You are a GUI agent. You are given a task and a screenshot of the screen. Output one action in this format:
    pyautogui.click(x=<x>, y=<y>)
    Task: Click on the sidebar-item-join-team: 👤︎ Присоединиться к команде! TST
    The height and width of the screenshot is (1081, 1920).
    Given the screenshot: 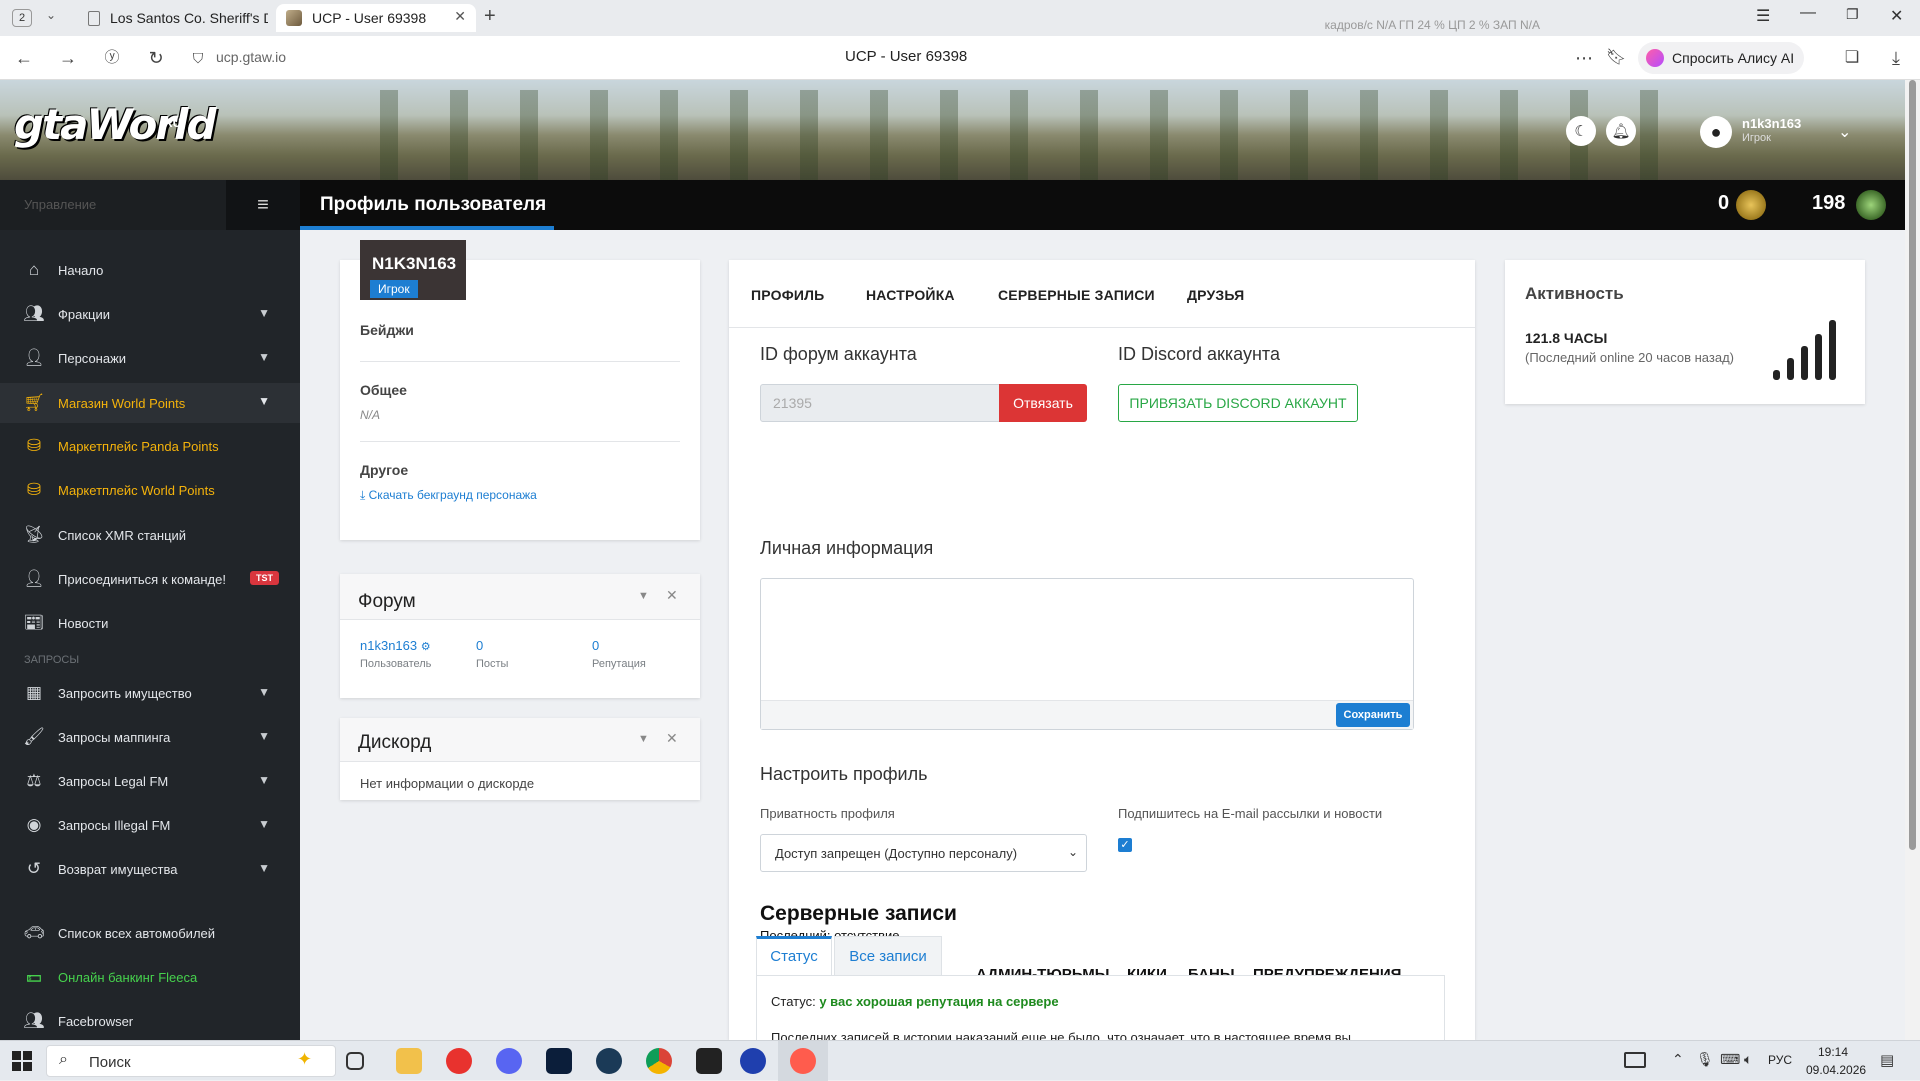 What is the action you would take?
    pyautogui.click(x=150, y=579)
    